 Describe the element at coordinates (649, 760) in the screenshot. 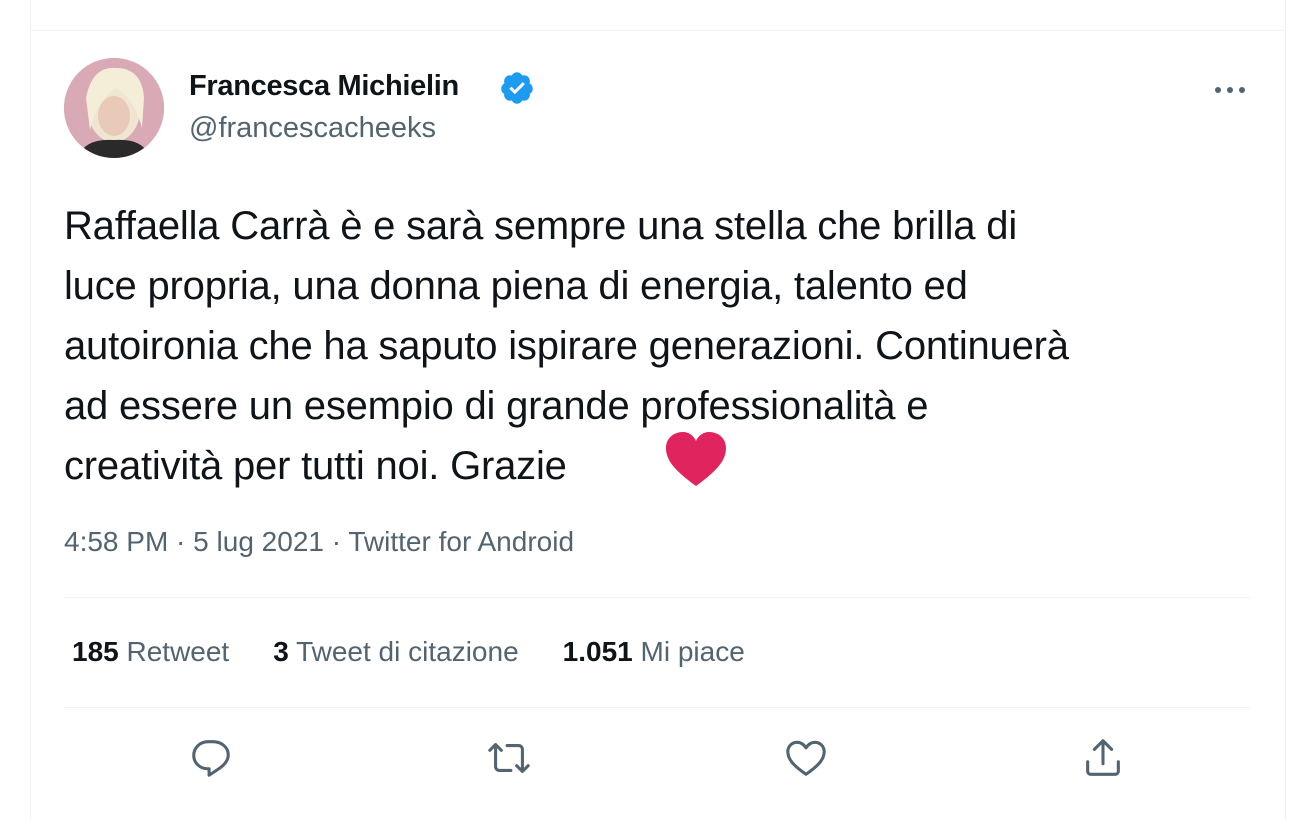

I see `tweet-actions` at that location.